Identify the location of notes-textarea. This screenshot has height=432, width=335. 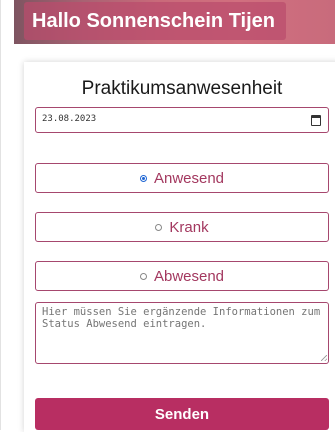
(182, 333).